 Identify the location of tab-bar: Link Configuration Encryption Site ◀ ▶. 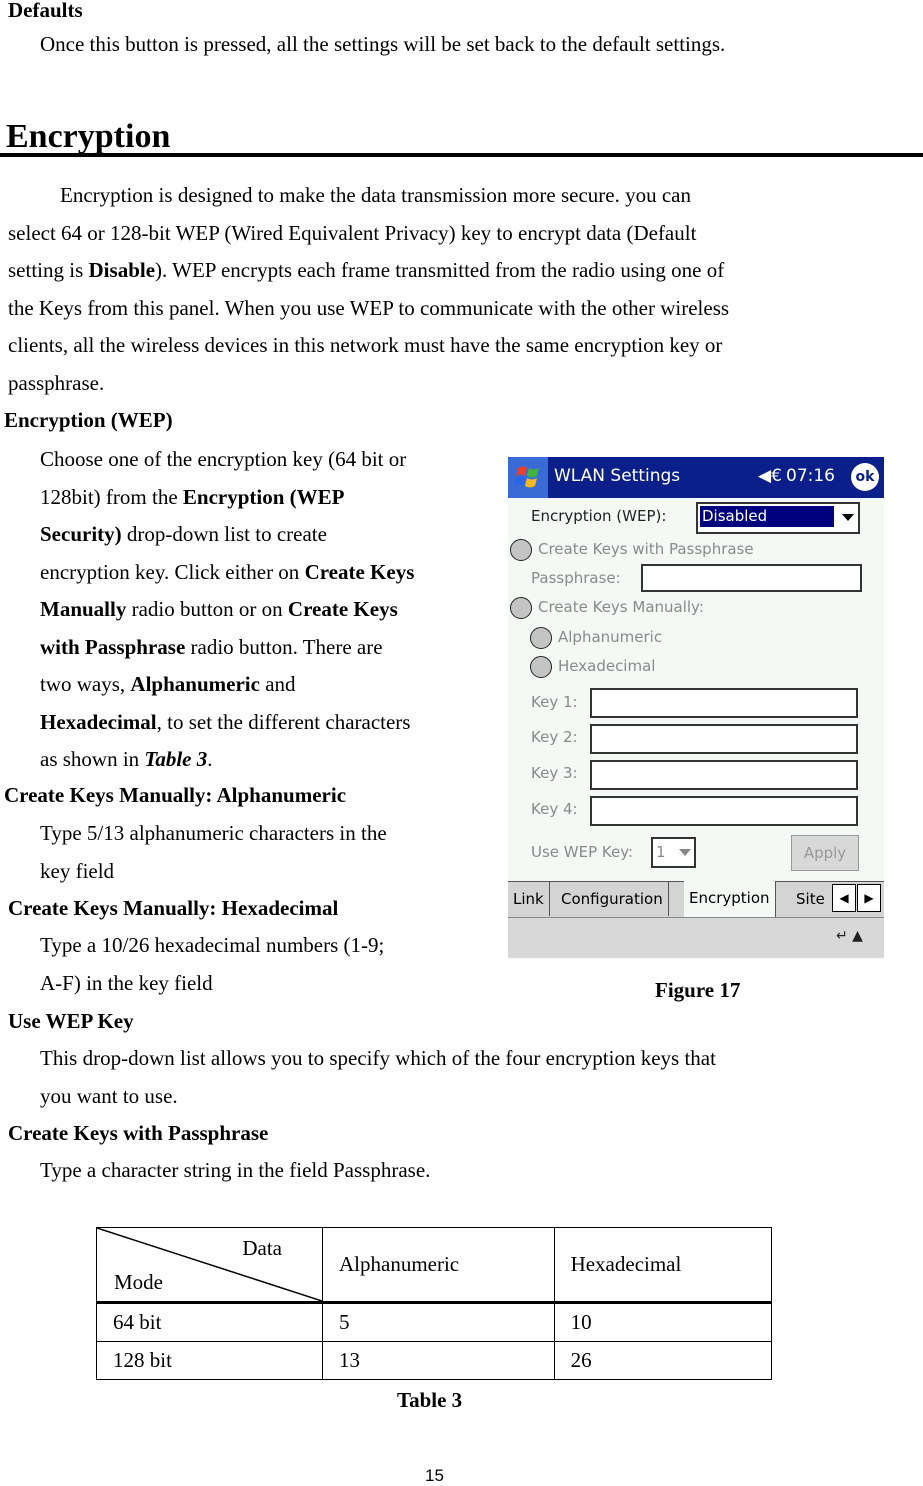
(696, 899).